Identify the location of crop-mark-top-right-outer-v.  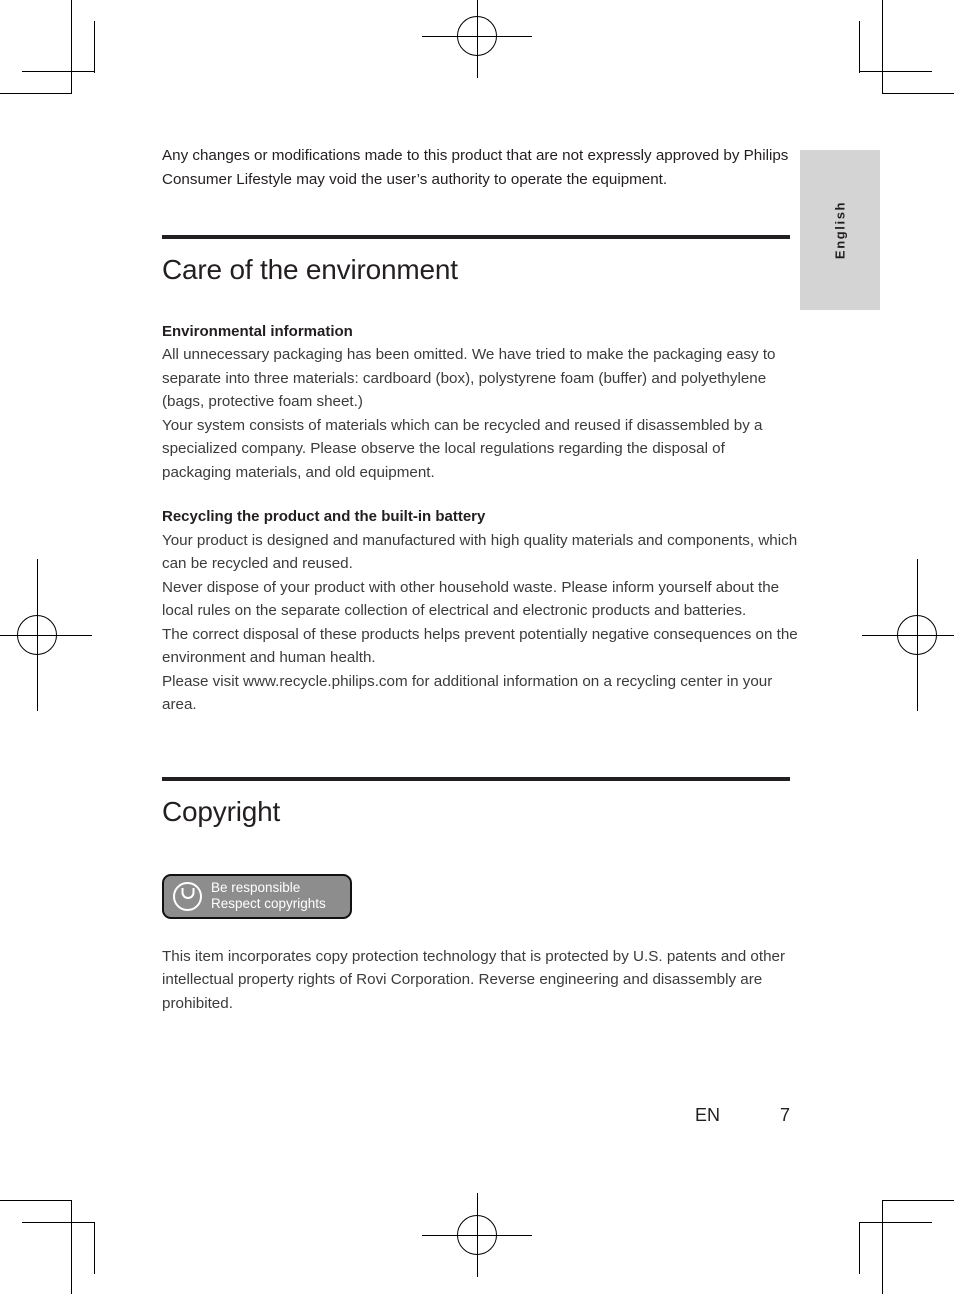
(882, 47).